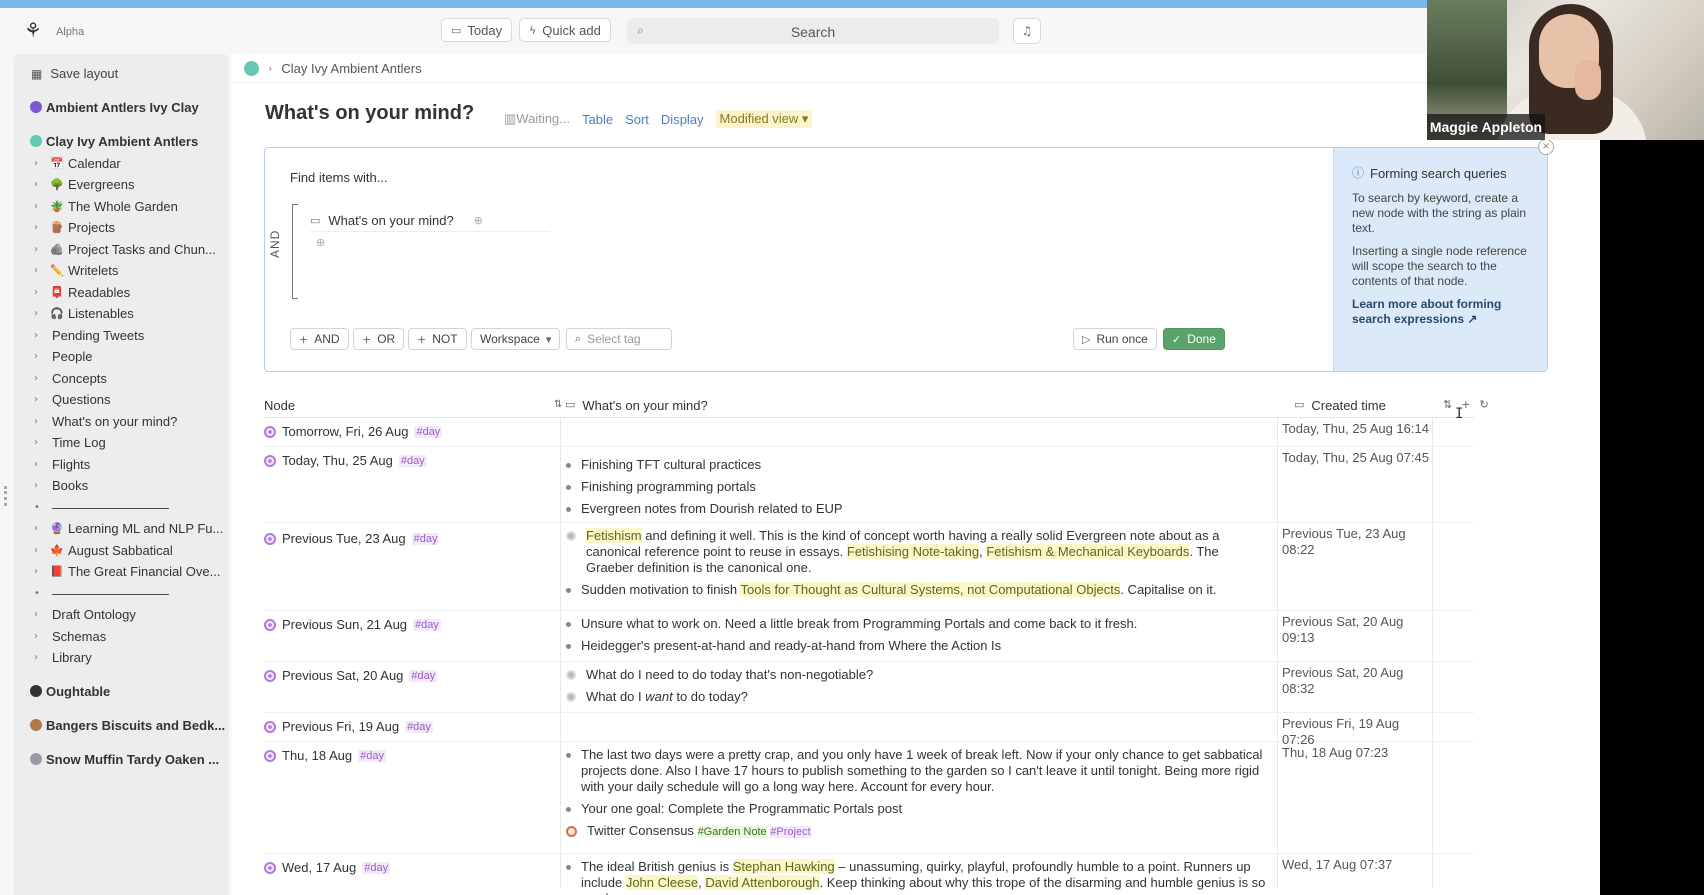 The image size is (1704, 895). What do you see at coordinates (662, 882) in the screenshot?
I see `node-reference: John Cleese` at bounding box center [662, 882].